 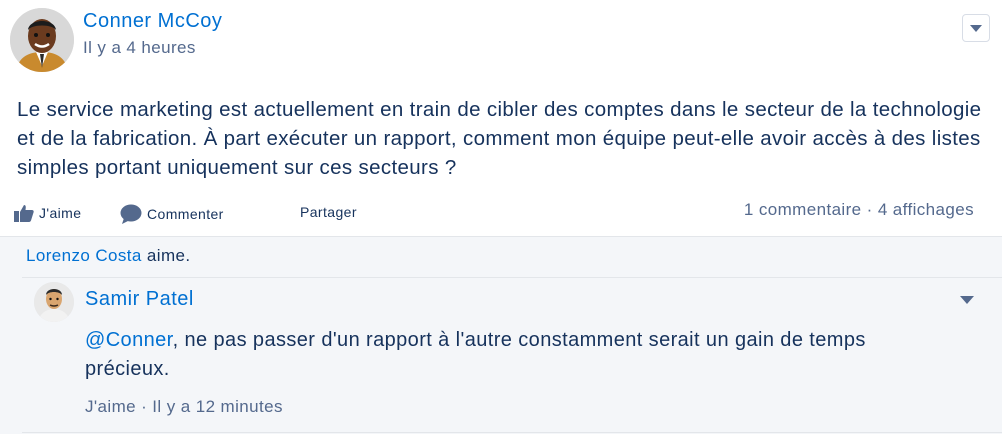 I want to click on comment-label: Commenter, so click(x=185, y=214).